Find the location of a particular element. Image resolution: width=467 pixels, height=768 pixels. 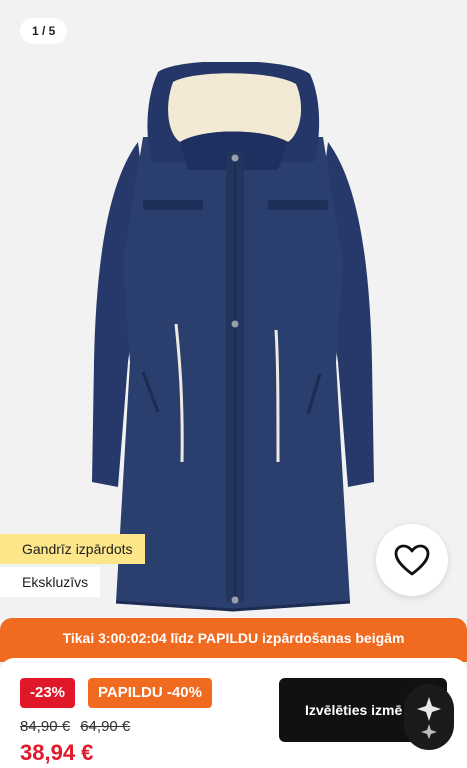

favorite-button is located at coordinates (412, 560).